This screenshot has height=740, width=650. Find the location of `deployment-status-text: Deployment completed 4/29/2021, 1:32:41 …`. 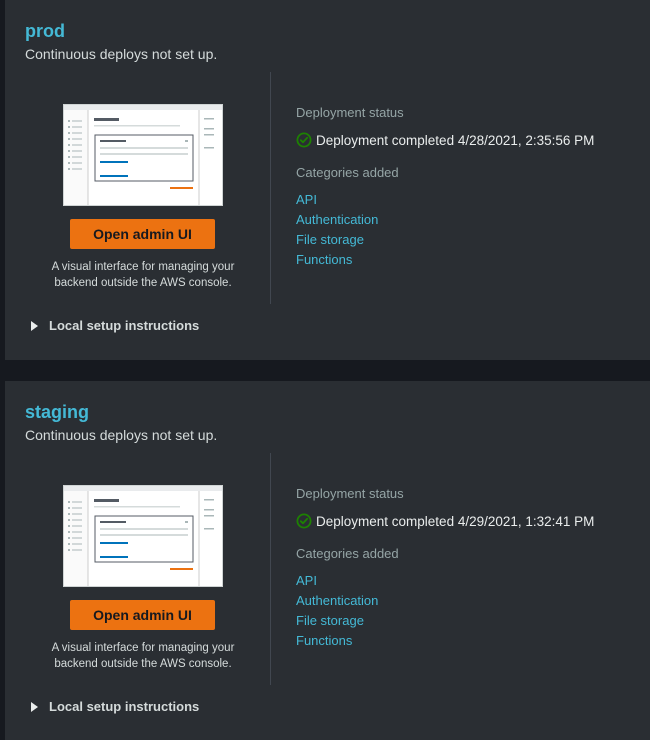

deployment-status-text: Deployment completed 4/29/2021, 1:32:41 … is located at coordinates (455, 521).